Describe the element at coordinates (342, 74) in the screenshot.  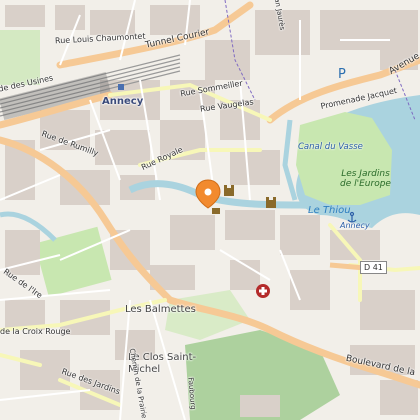
I see `parking-icon: P` at that location.